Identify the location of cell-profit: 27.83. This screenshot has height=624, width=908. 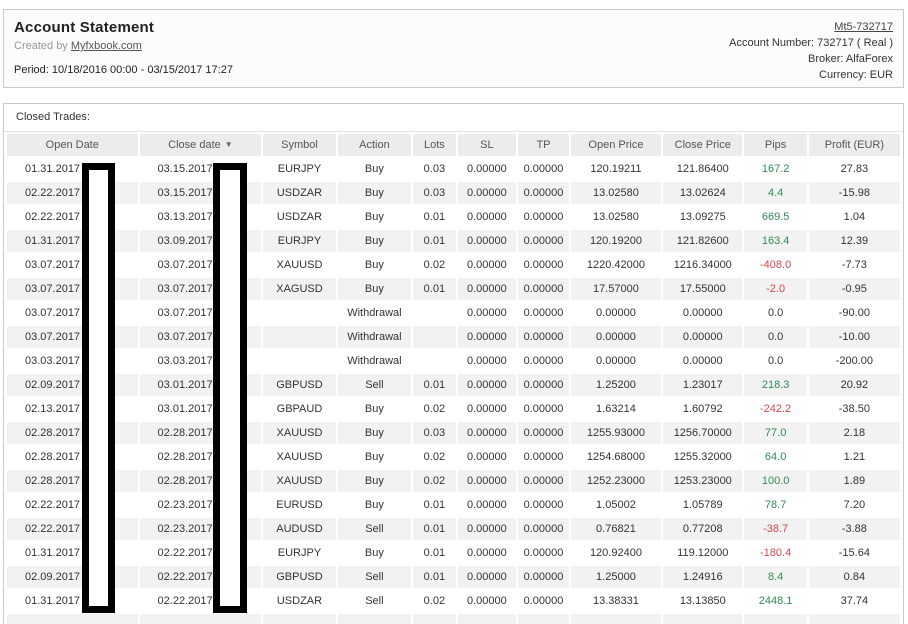
(854, 169).